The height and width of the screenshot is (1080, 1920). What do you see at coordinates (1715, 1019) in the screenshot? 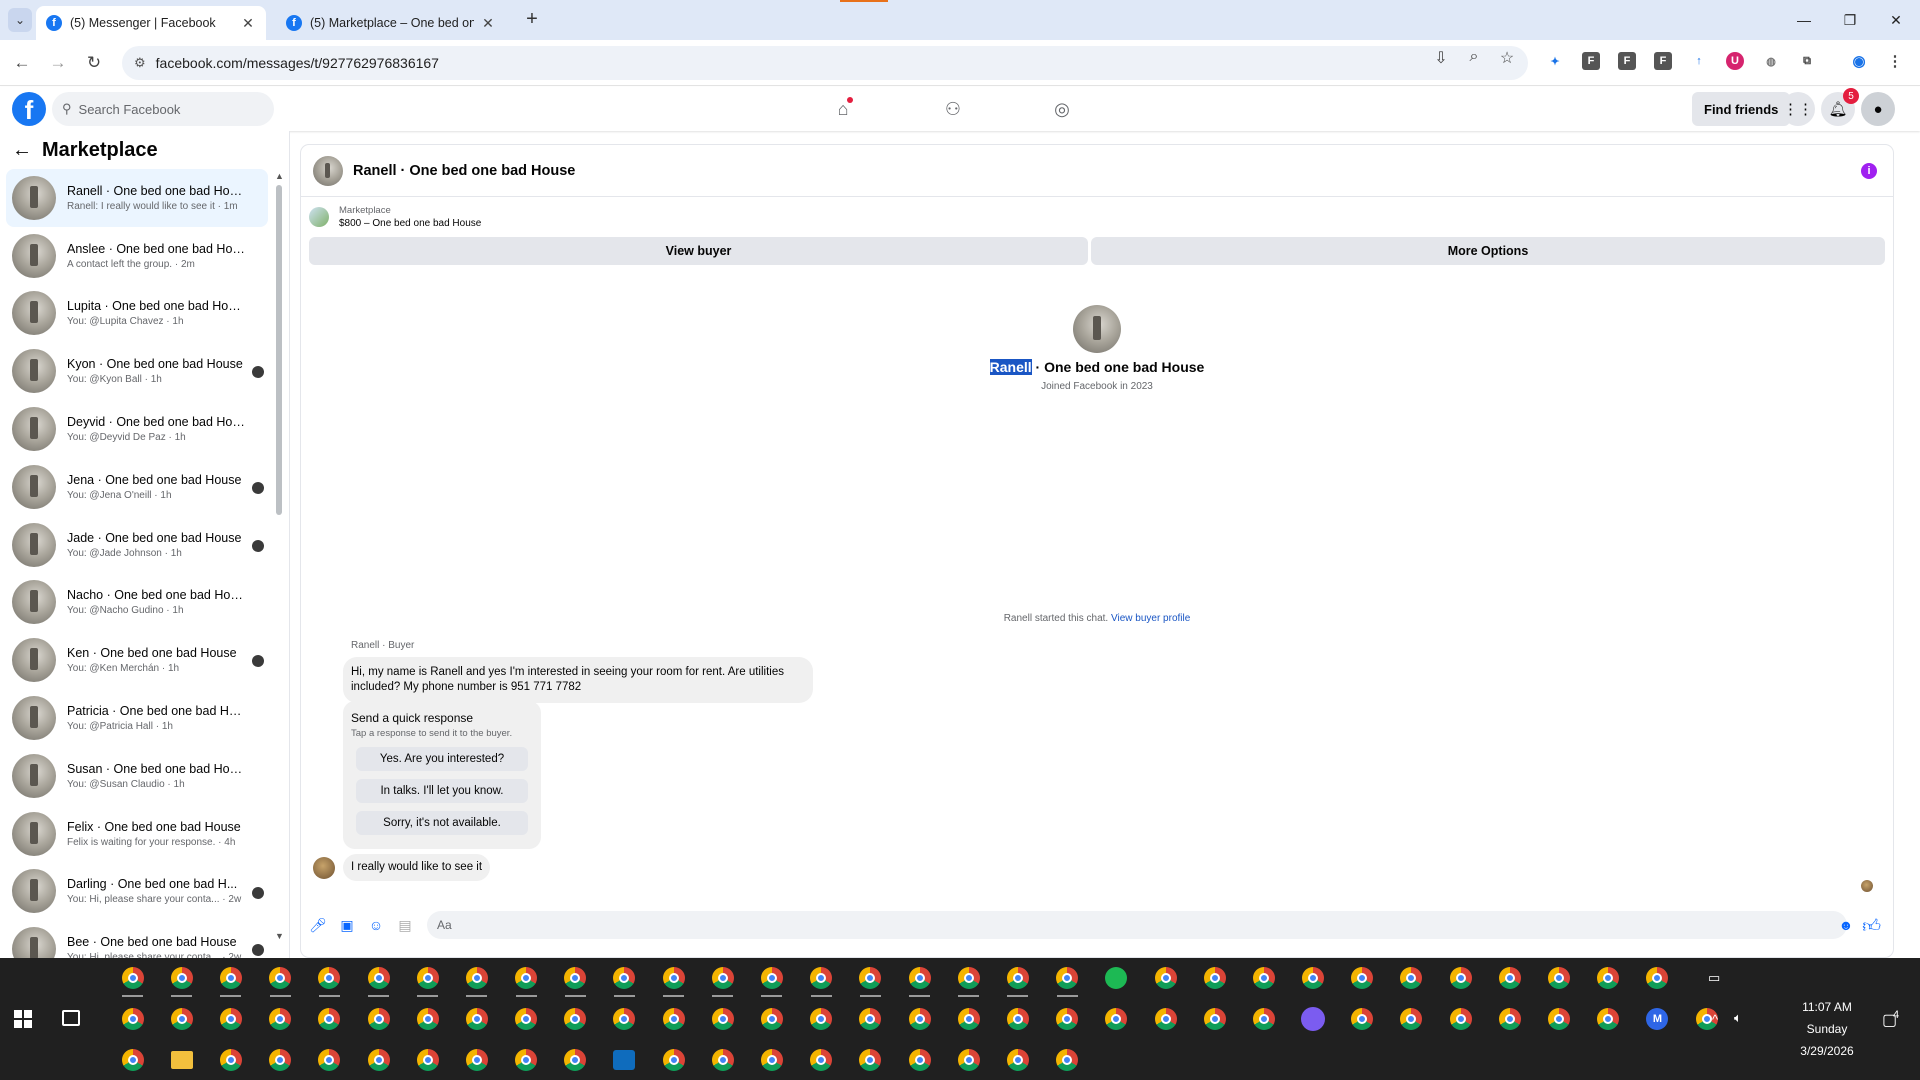
I see `show-hidden-icons-icon: ^` at bounding box center [1715, 1019].